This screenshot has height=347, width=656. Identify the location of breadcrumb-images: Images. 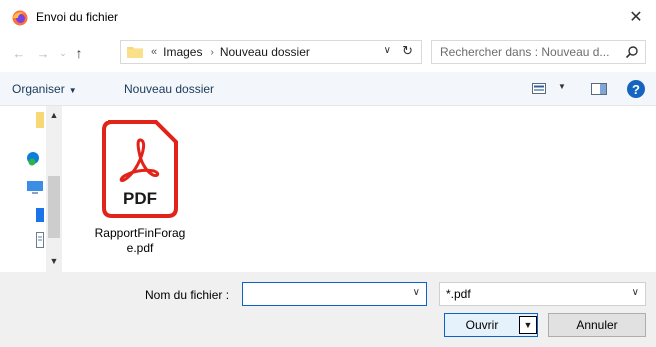
(182, 52).